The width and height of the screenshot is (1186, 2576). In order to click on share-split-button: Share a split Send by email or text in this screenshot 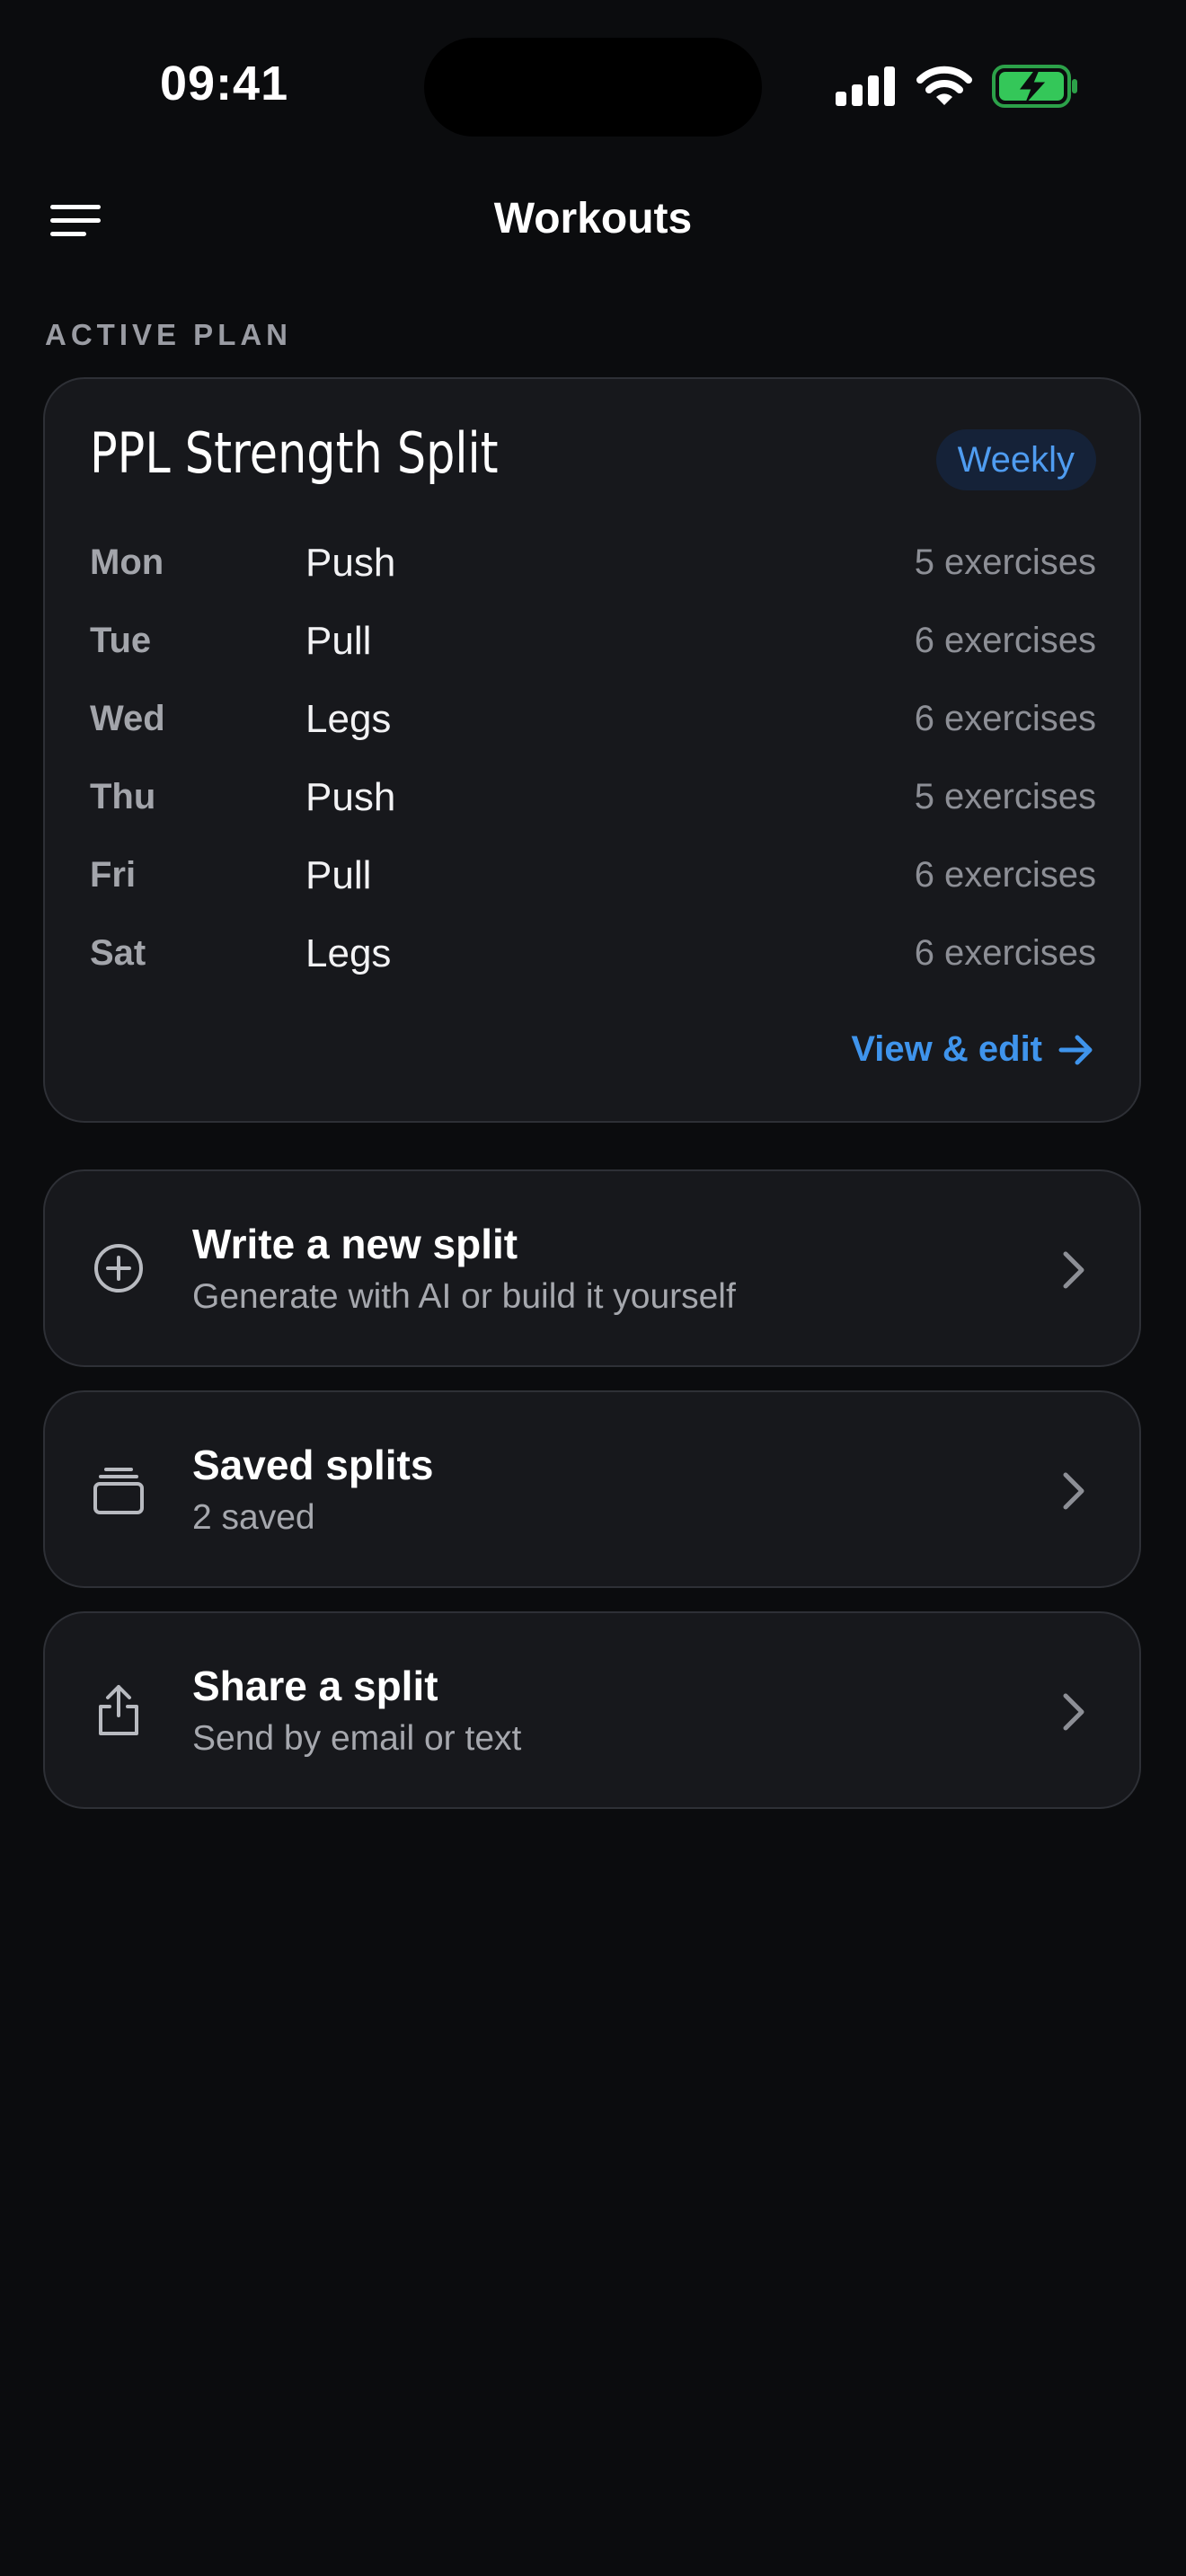, I will do `click(592, 1710)`.